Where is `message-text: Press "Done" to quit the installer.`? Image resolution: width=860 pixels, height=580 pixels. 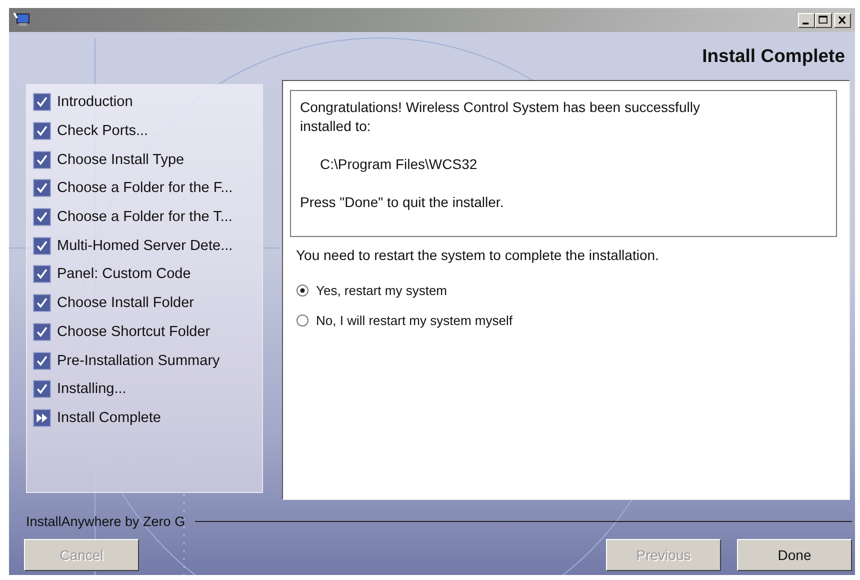 message-text: Press "Done" to quit the installer. is located at coordinates (402, 202).